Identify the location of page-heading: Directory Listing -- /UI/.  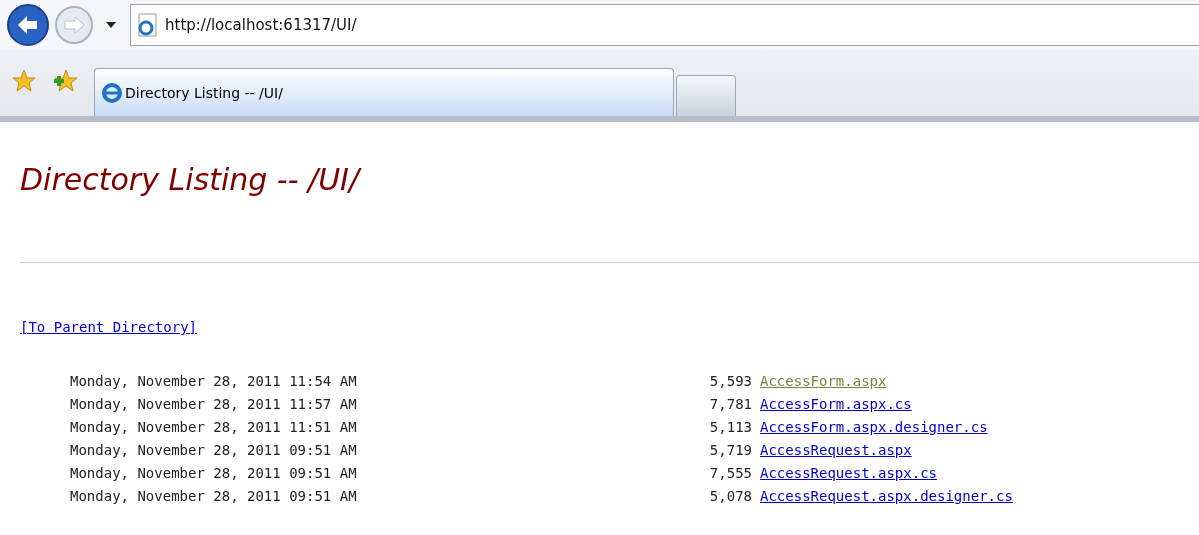
(191, 179).